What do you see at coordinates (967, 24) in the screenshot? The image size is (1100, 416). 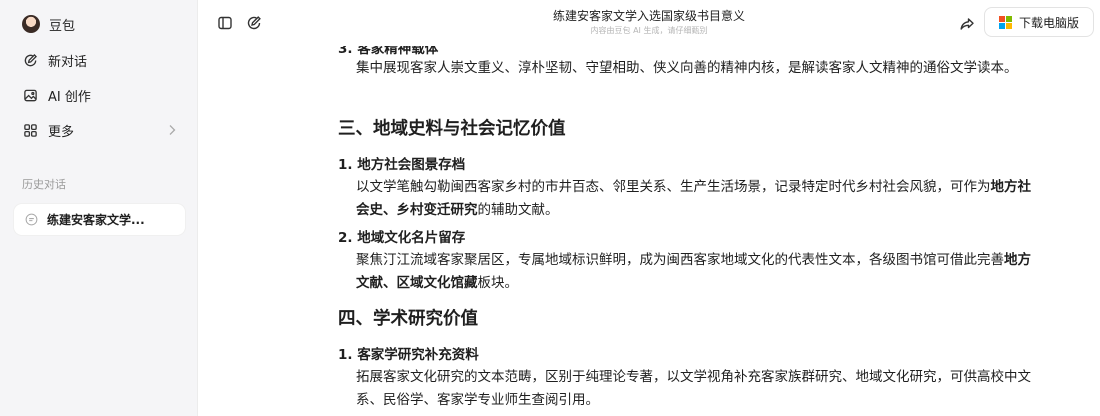 I see `share-icon` at bounding box center [967, 24].